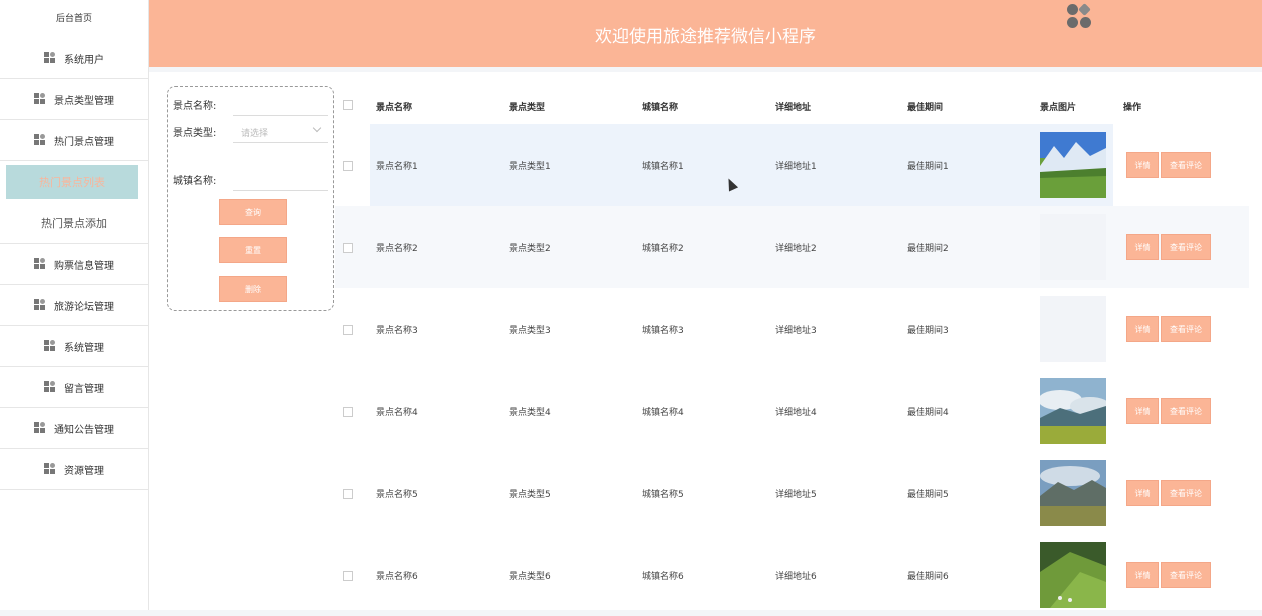 The height and width of the screenshot is (616, 1262). Describe the element at coordinates (663, 167) in the screenshot. I see `cell-city: 城镇名称1` at that location.